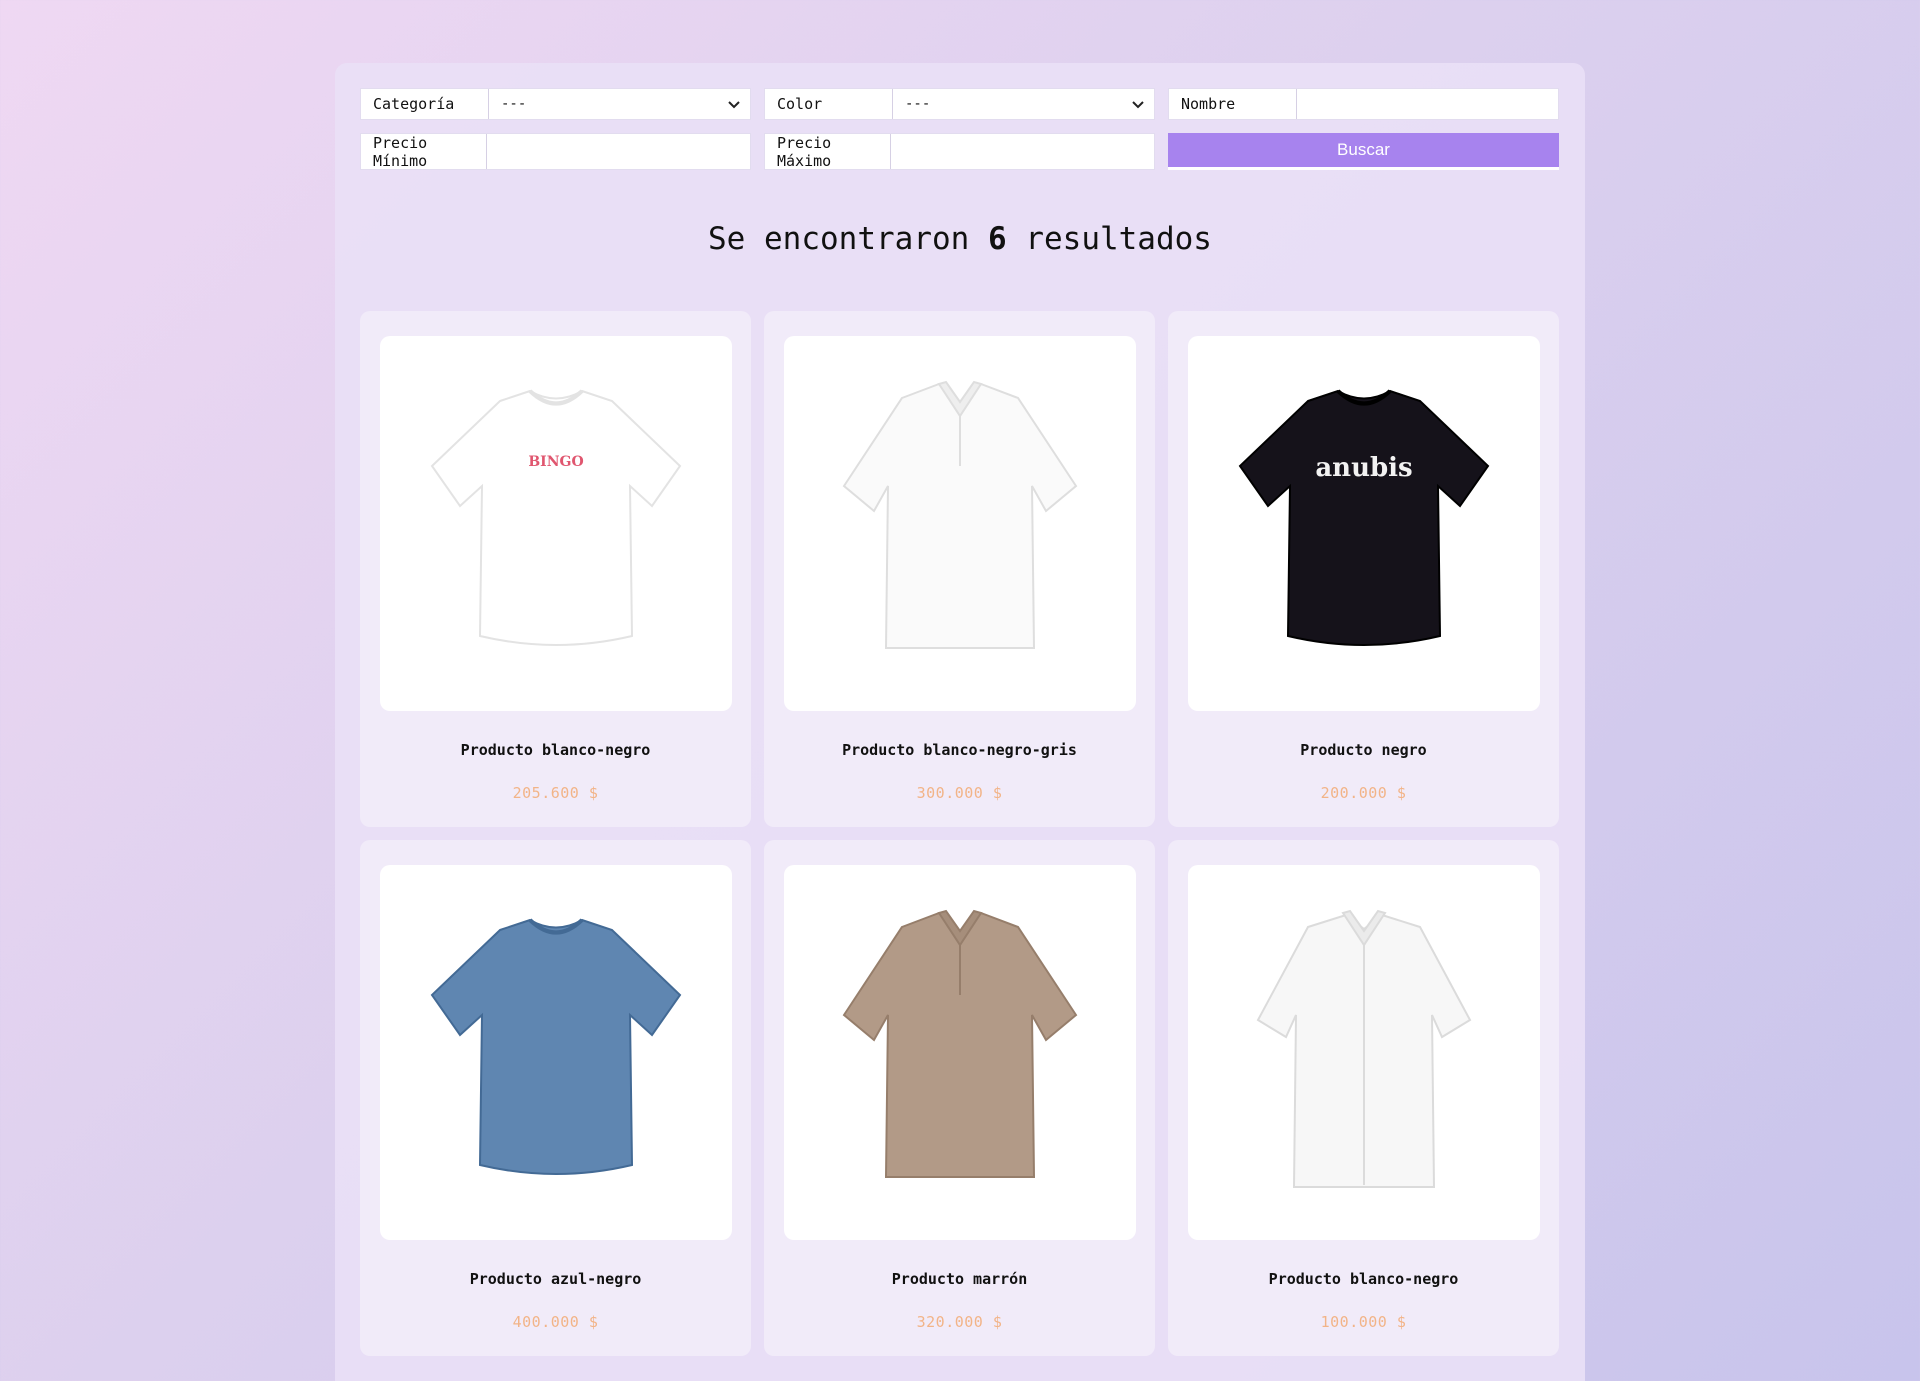 The width and height of the screenshot is (1920, 1381). I want to click on product-price: 400.000 $, so click(555, 1322).